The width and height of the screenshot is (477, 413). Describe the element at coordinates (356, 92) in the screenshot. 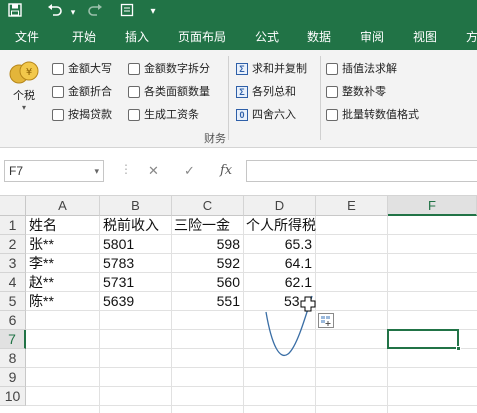

I see `integer-pad-zero-button: 整数补零` at that location.